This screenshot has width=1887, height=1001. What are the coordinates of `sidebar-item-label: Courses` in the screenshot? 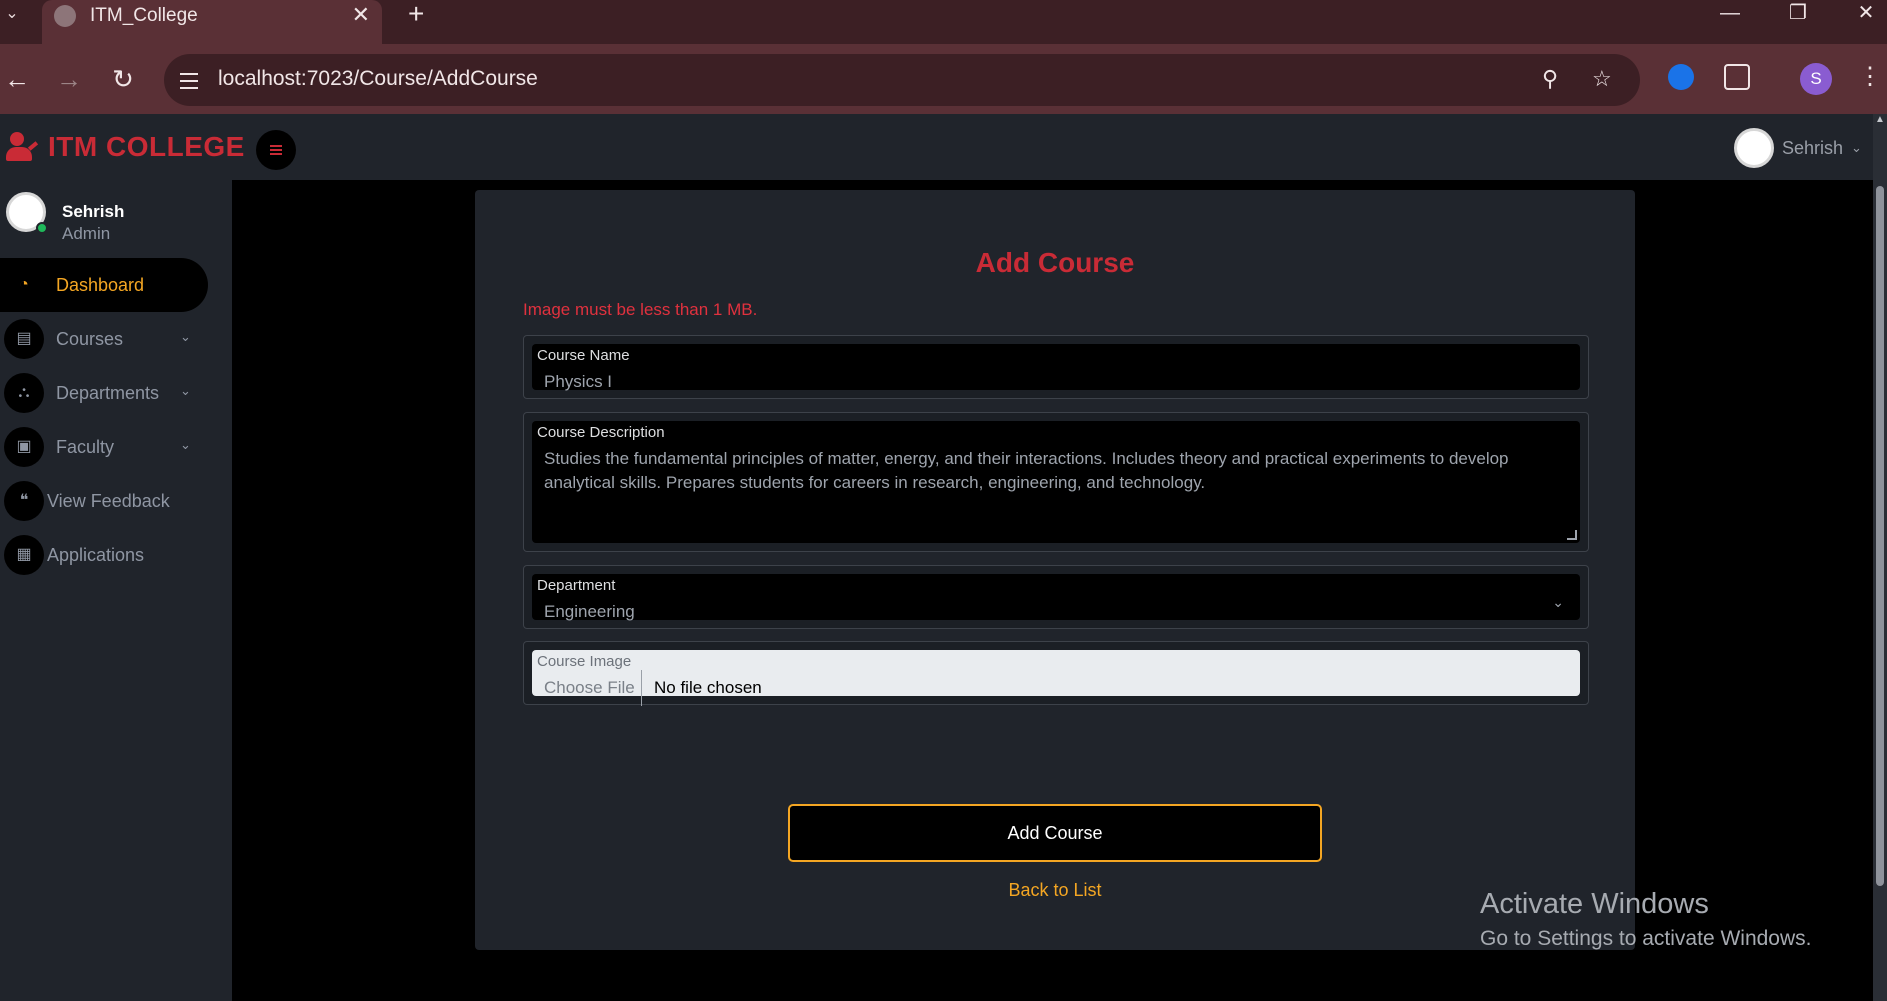 It's located at (90, 338).